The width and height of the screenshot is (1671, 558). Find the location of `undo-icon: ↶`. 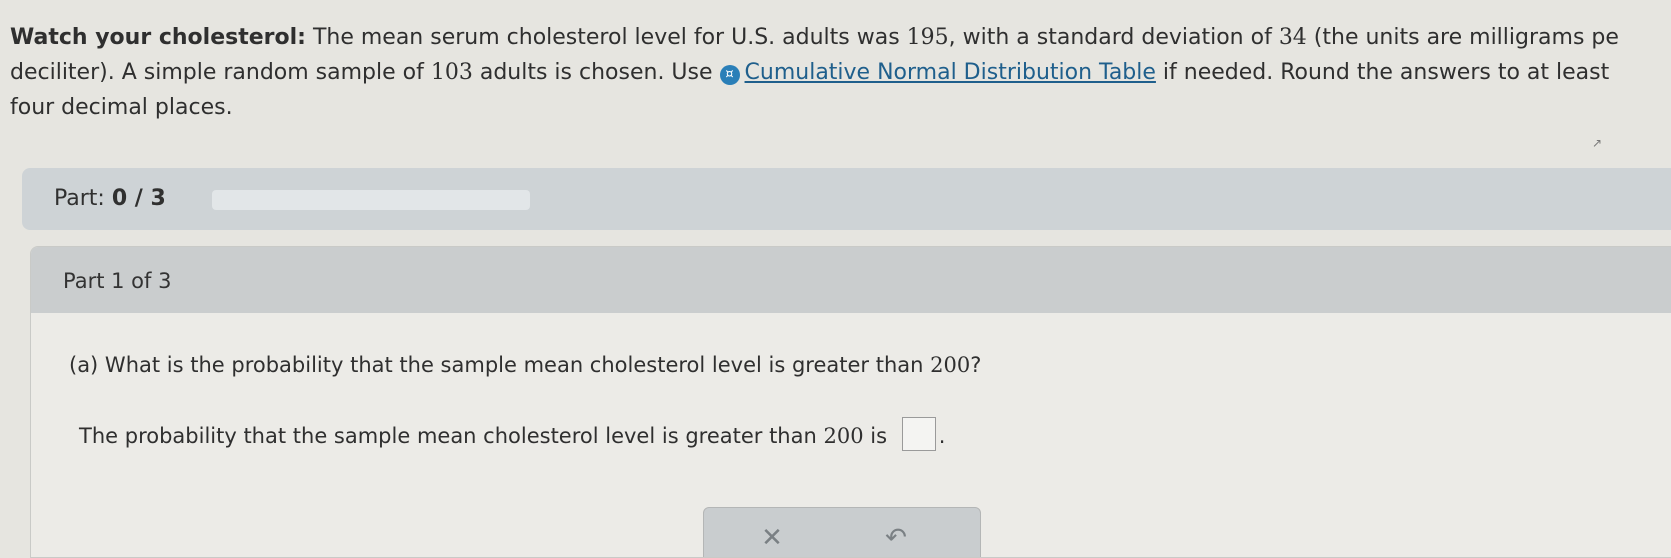

undo-icon: ↶ is located at coordinates (896, 538).